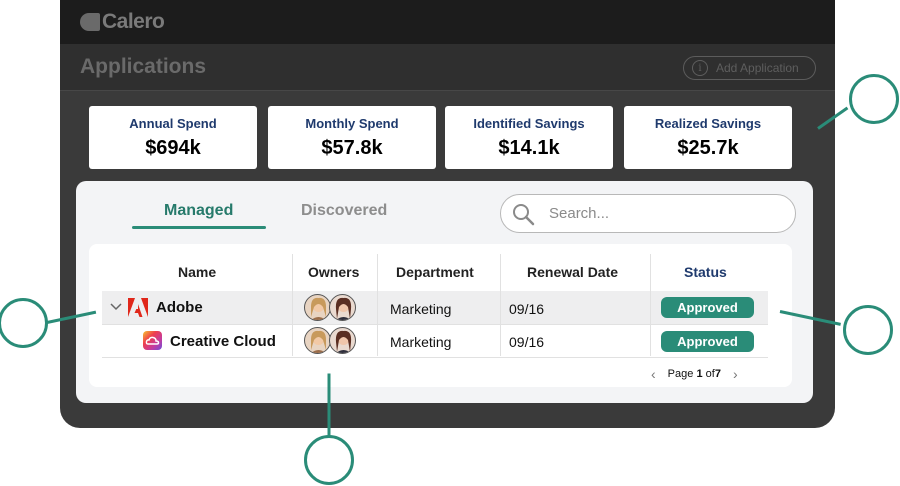 This screenshot has height=486, width=900. Describe the element at coordinates (352, 123) in the screenshot. I see `kpi-label: Monthly Spend` at that location.